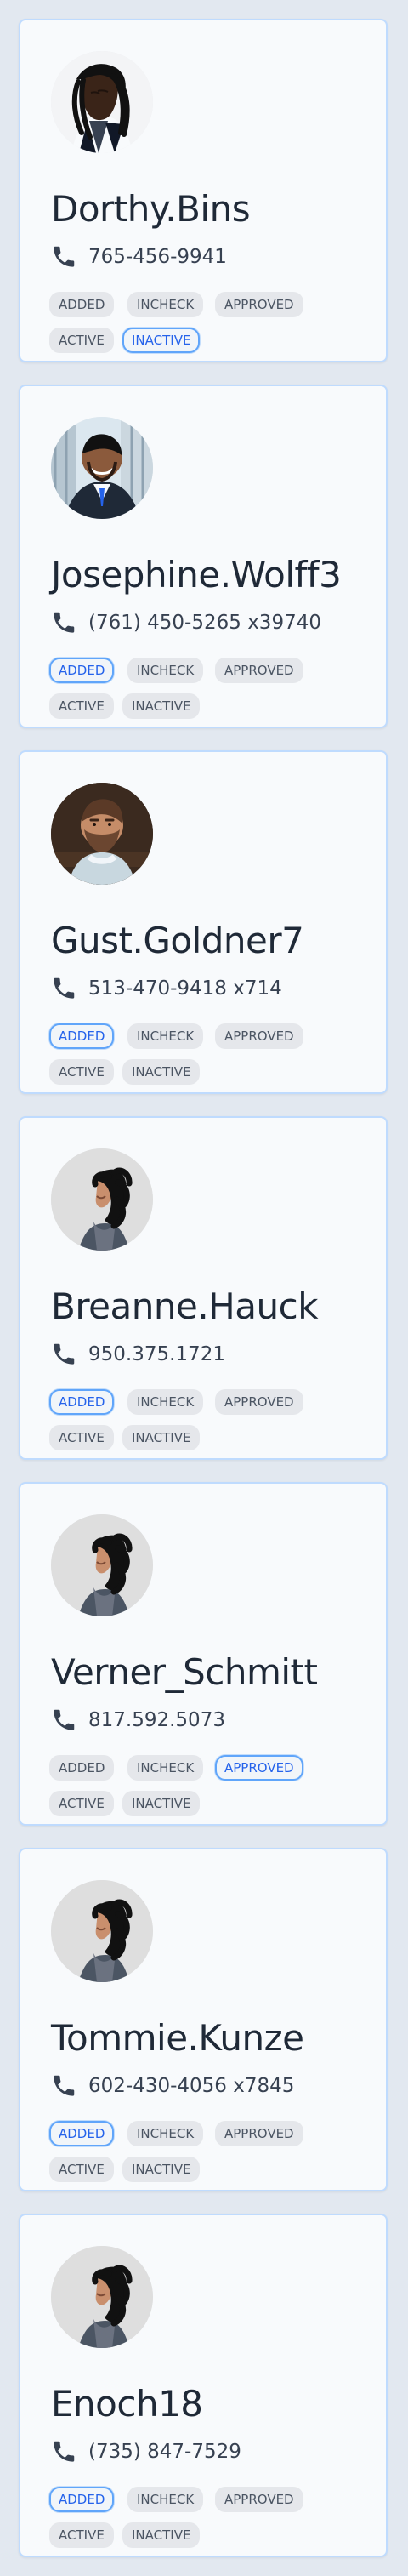 The height and width of the screenshot is (2576, 408). What do you see at coordinates (177, 940) in the screenshot?
I see `contact-name: Gust.Goldner7` at bounding box center [177, 940].